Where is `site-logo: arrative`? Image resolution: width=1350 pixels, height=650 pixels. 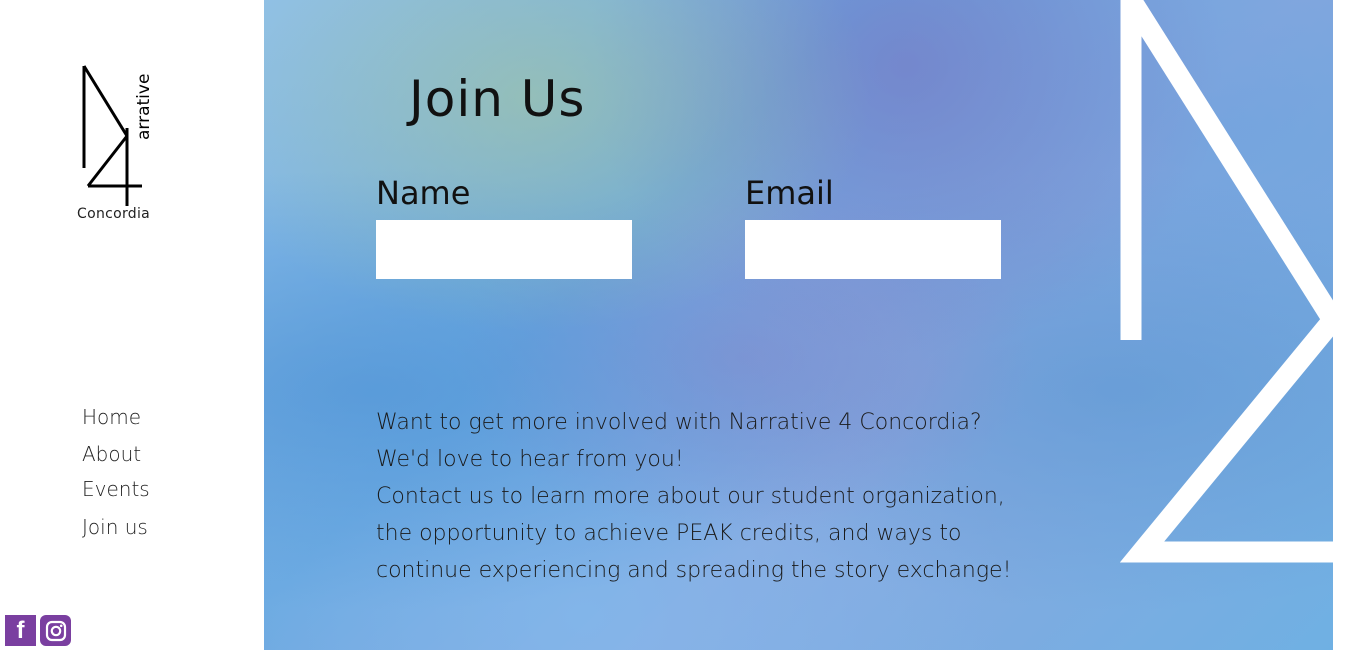 site-logo: arrative is located at coordinates (117, 143).